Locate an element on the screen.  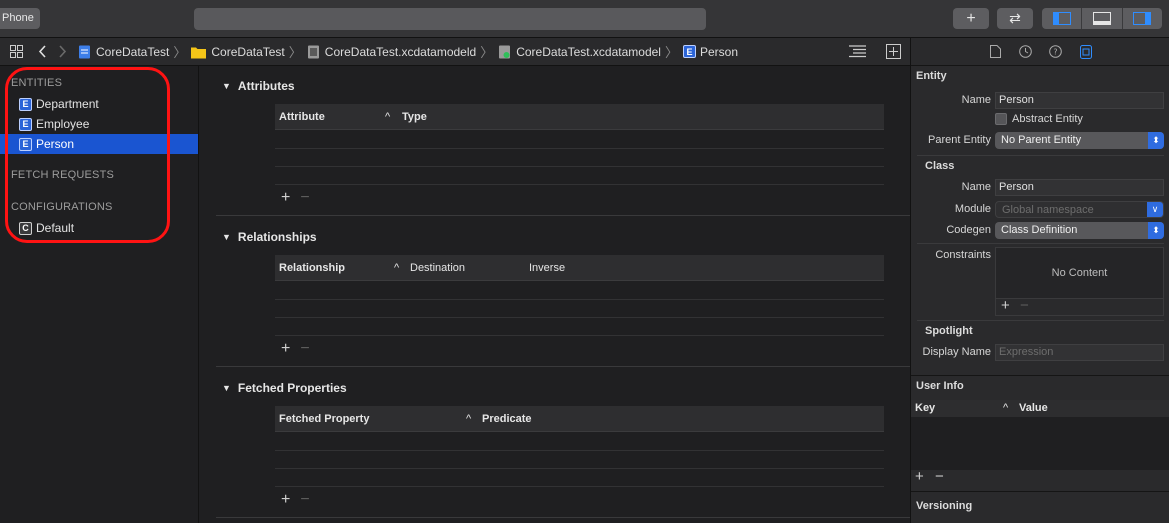
entity-row-person: E Person is located at coordinates (99, 144).